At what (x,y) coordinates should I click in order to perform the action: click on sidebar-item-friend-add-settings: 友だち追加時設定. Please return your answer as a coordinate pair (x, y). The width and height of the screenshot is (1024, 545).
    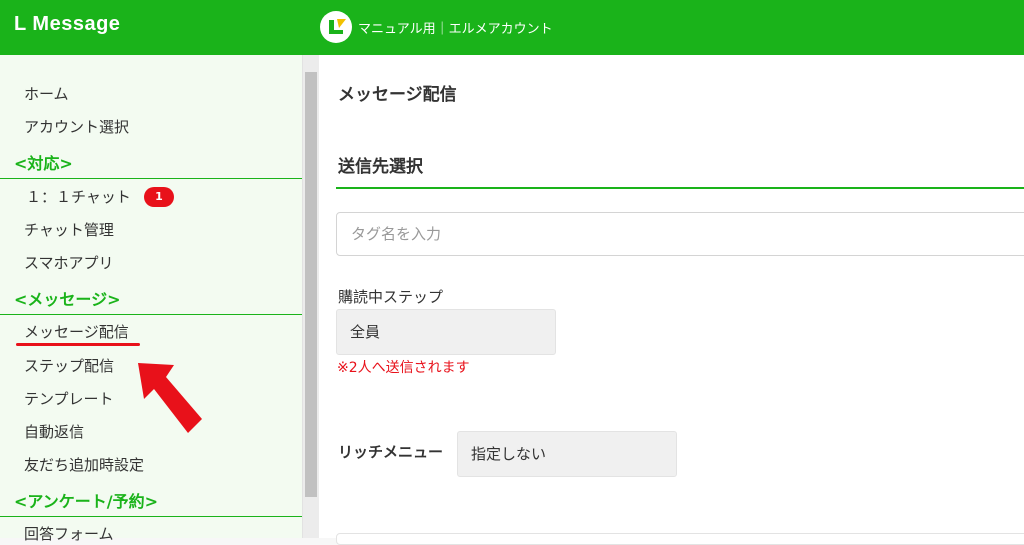
    Looking at the image, I should click on (84, 464).